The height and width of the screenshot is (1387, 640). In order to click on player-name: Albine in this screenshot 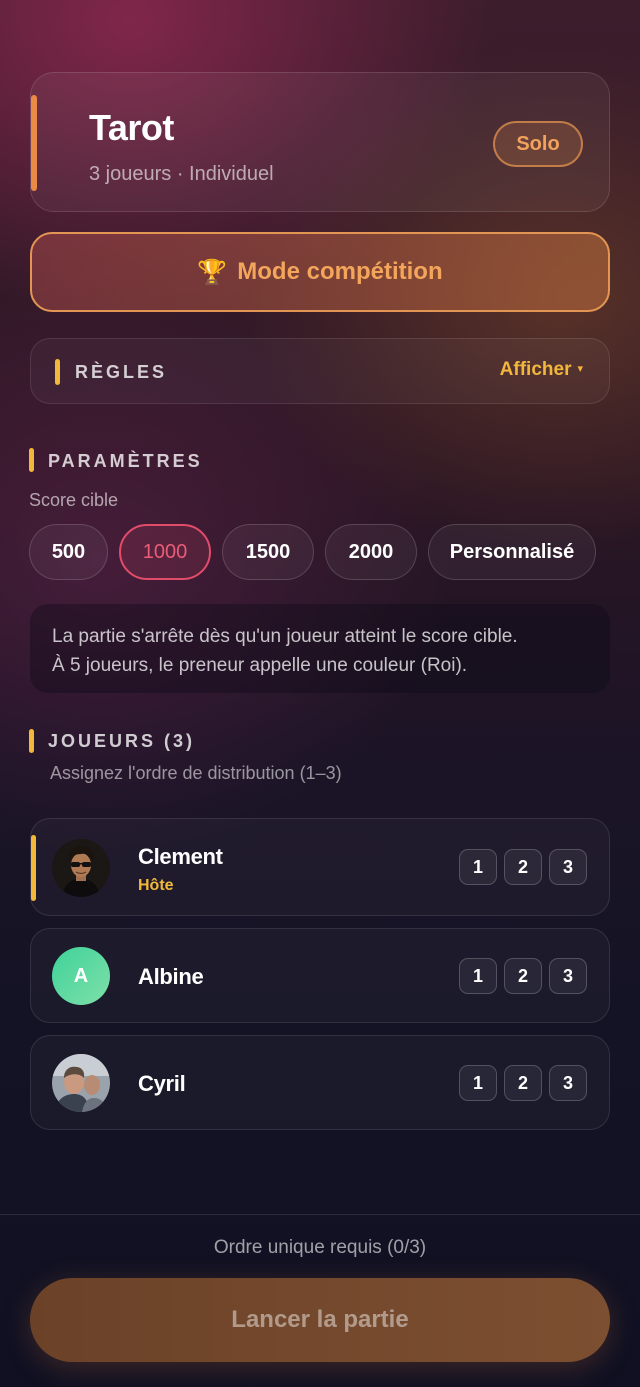, I will do `click(171, 976)`.